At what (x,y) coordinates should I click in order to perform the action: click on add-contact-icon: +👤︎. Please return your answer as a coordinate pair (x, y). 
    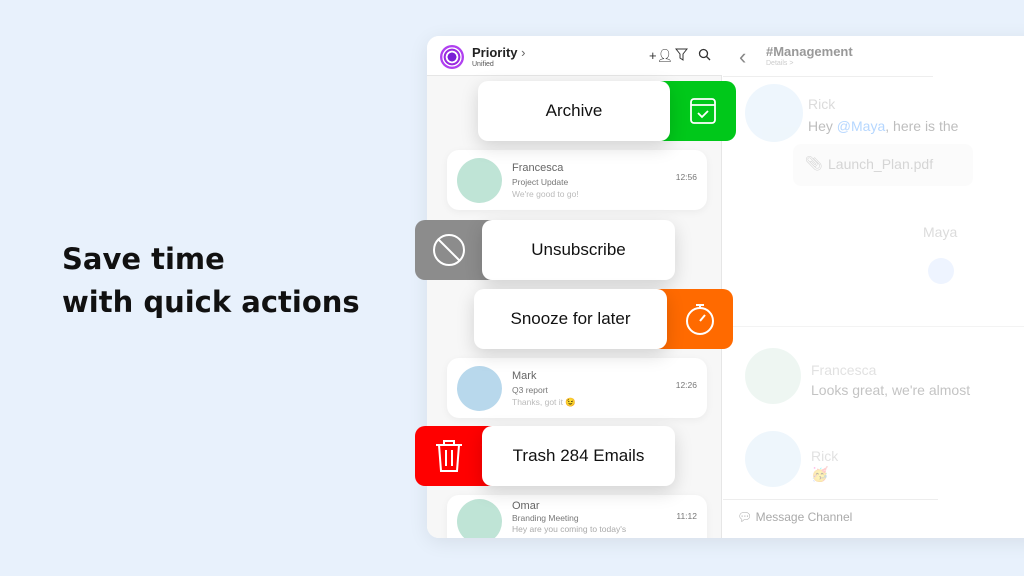
    Looking at the image, I should click on (661, 56).